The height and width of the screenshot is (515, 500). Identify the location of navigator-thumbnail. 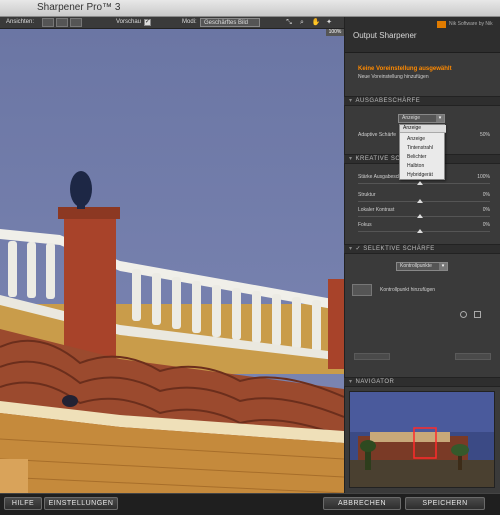
(422, 439).